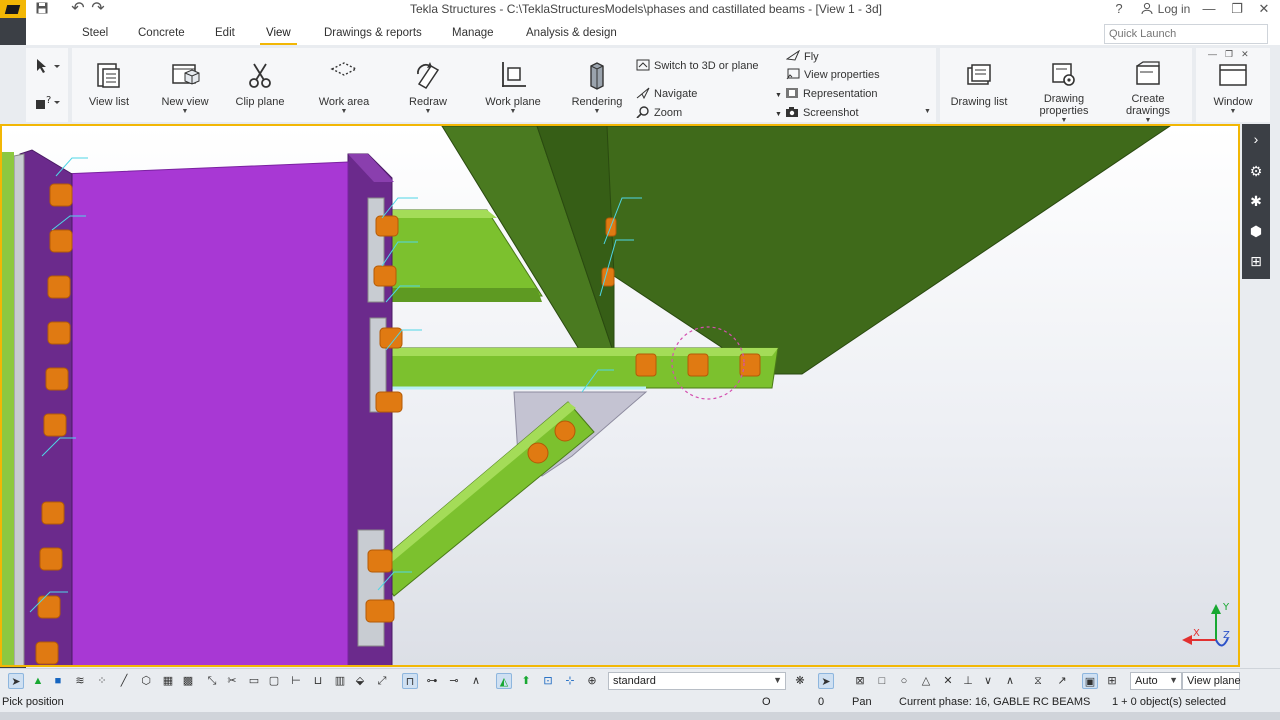  Describe the element at coordinates (254, 681) in the screenshot. I see `select-views-icon: ▭` at that location.